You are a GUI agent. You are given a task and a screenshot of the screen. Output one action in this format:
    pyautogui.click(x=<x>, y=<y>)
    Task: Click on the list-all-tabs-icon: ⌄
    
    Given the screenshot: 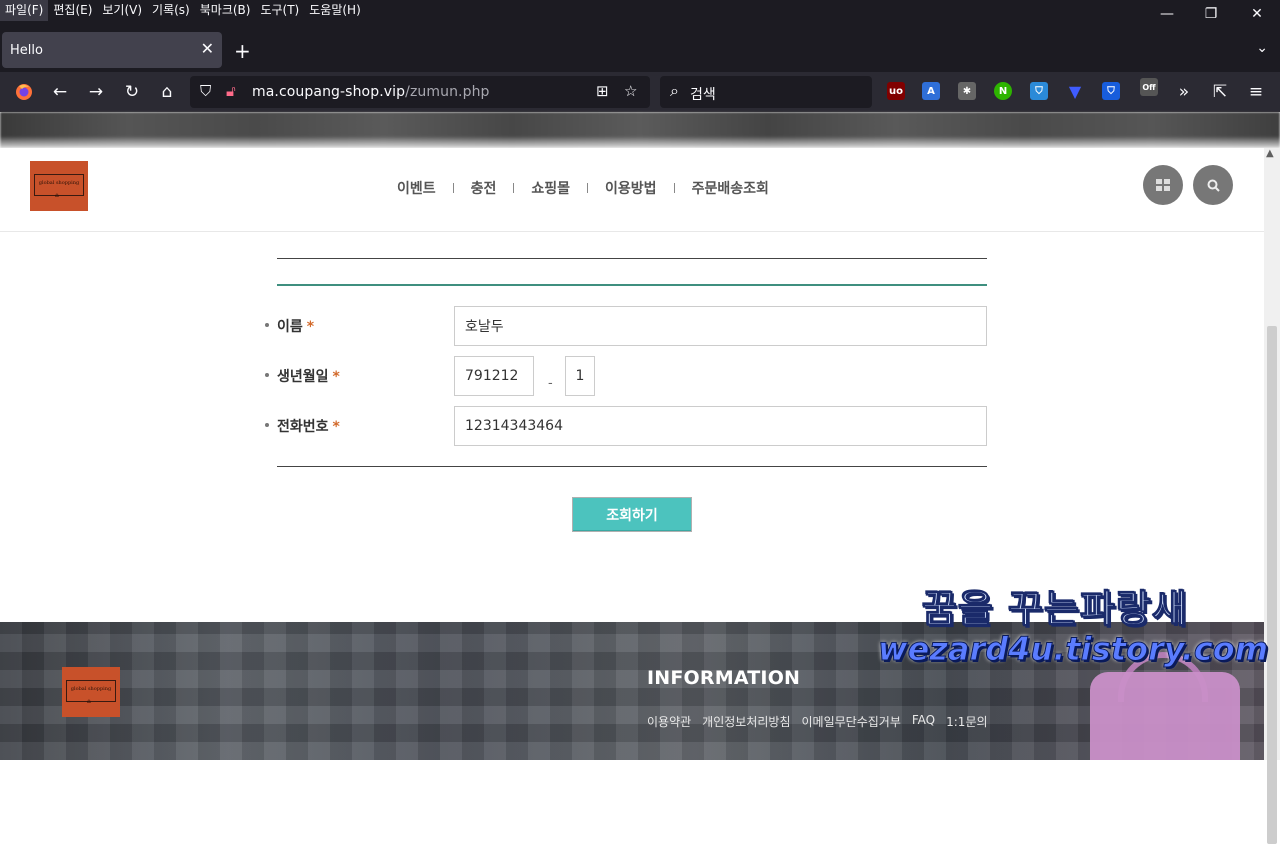 What is the action you would take?
    pyautogui.click(x=1262, y=48)
    